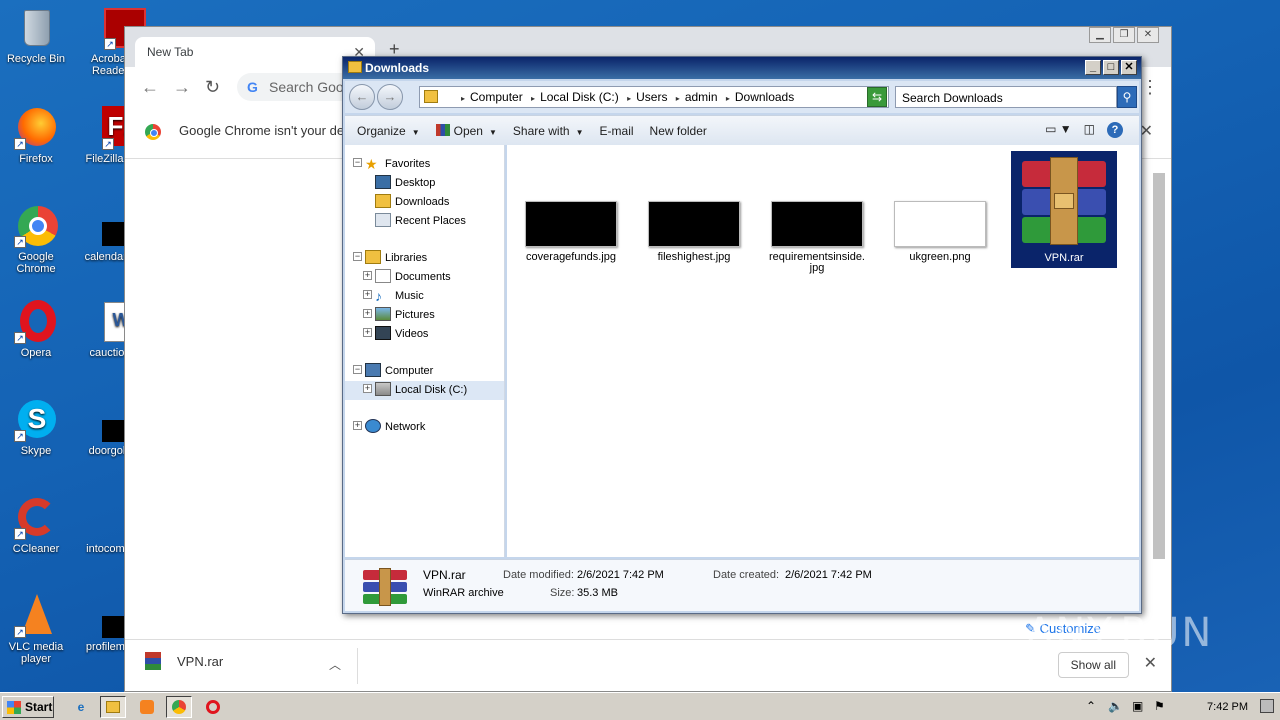 The image size is (1280, 720). Describe the element at coordinates (617, 131) in the screenshot. I see `email-button: E-mail` at that location.